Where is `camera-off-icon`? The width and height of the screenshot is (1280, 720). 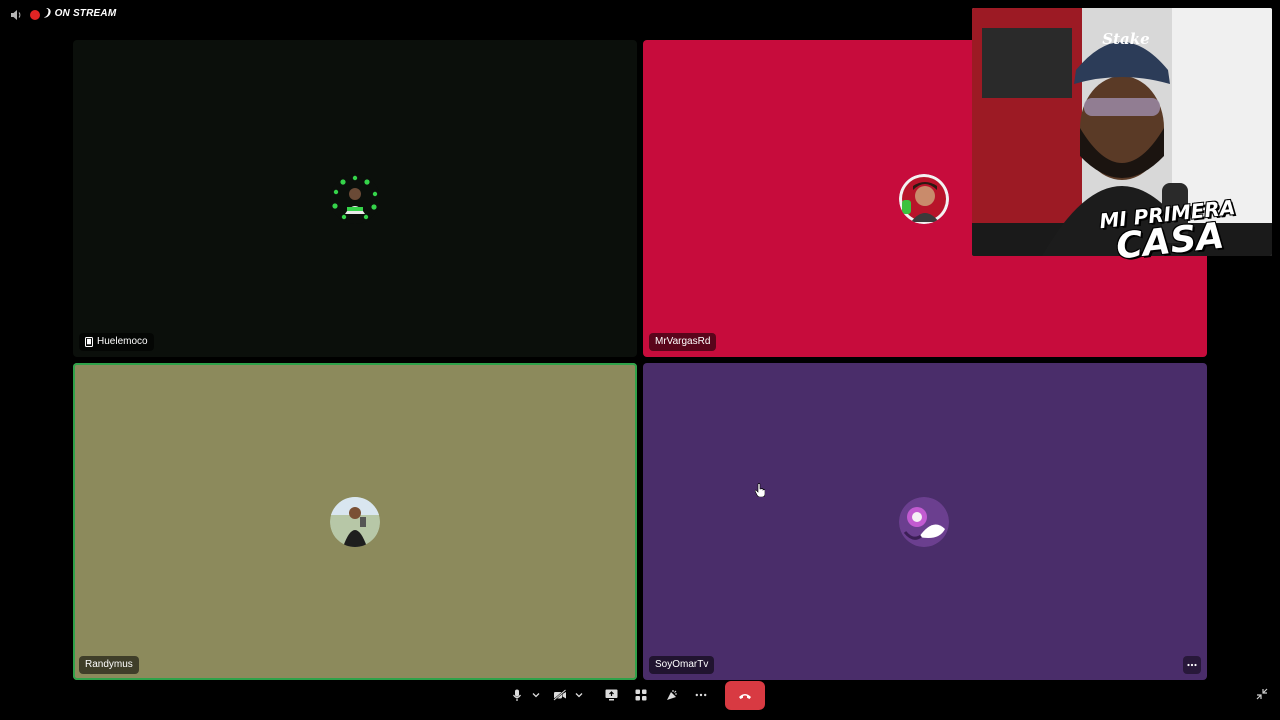 camera-off-icon is located at coordinates (560, 695).